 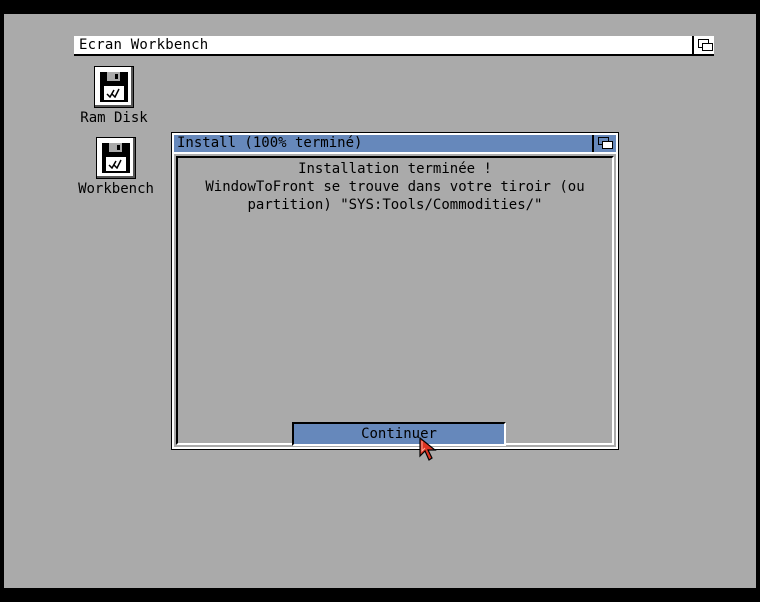 What do you see at coordinates (394, 46) in the screenshot?
I see `screen-title-bar: Ecran Workbench` at bounding box center [394, 46].